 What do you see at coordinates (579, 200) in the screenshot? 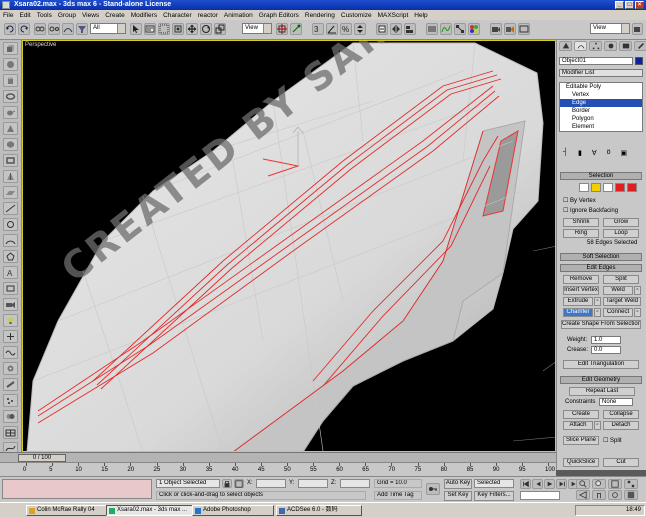
I see `by-vertex-checkbox: ☐ By Vertex` at bounding box center [579, 200].